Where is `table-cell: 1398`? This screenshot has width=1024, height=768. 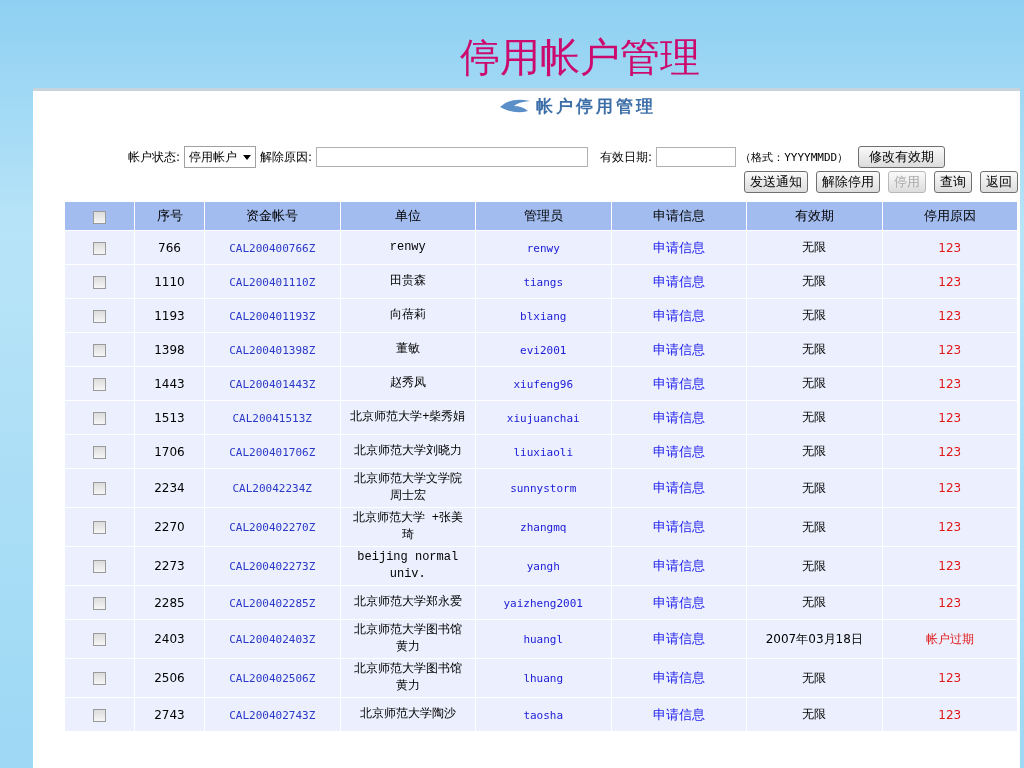 table-cell: 1398 is located at coordinates (169, 349).